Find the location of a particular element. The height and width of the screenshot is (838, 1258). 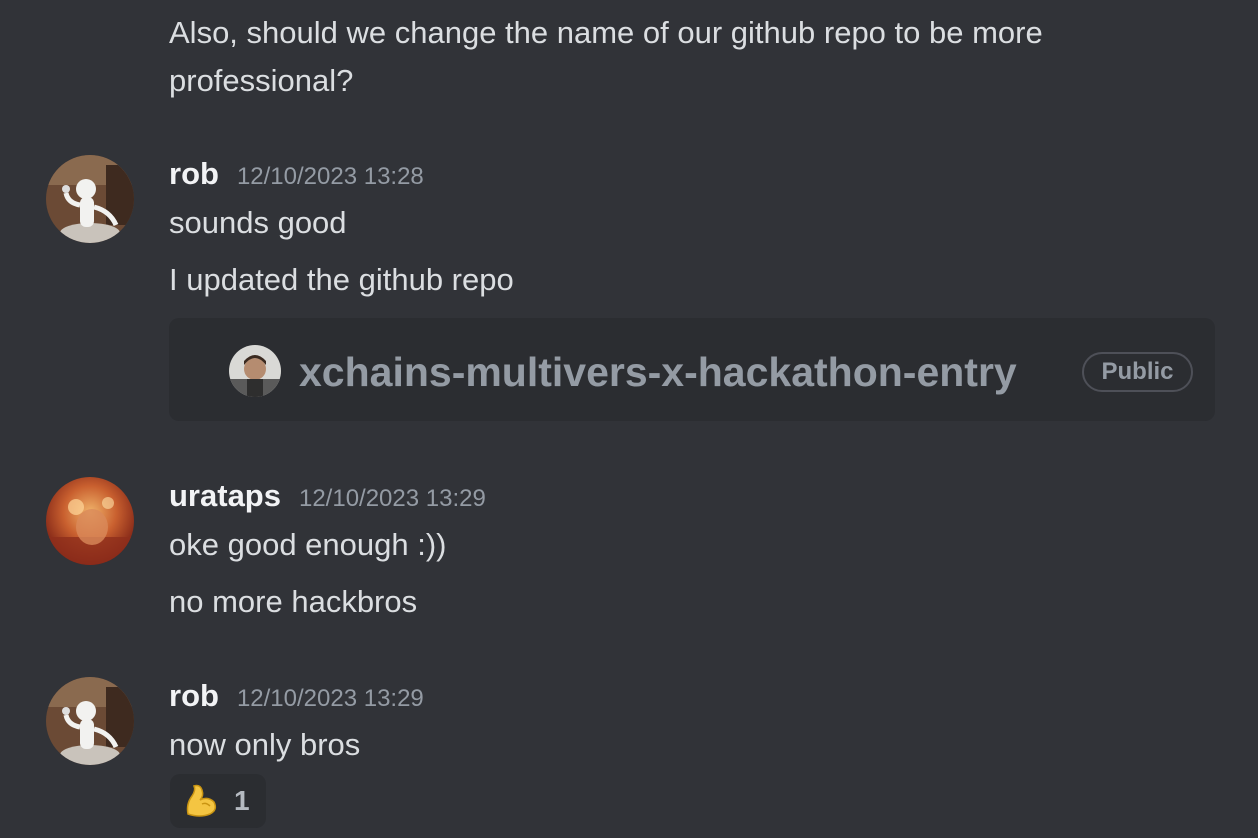

message-text: professional? is located at coordinates (261, 80).